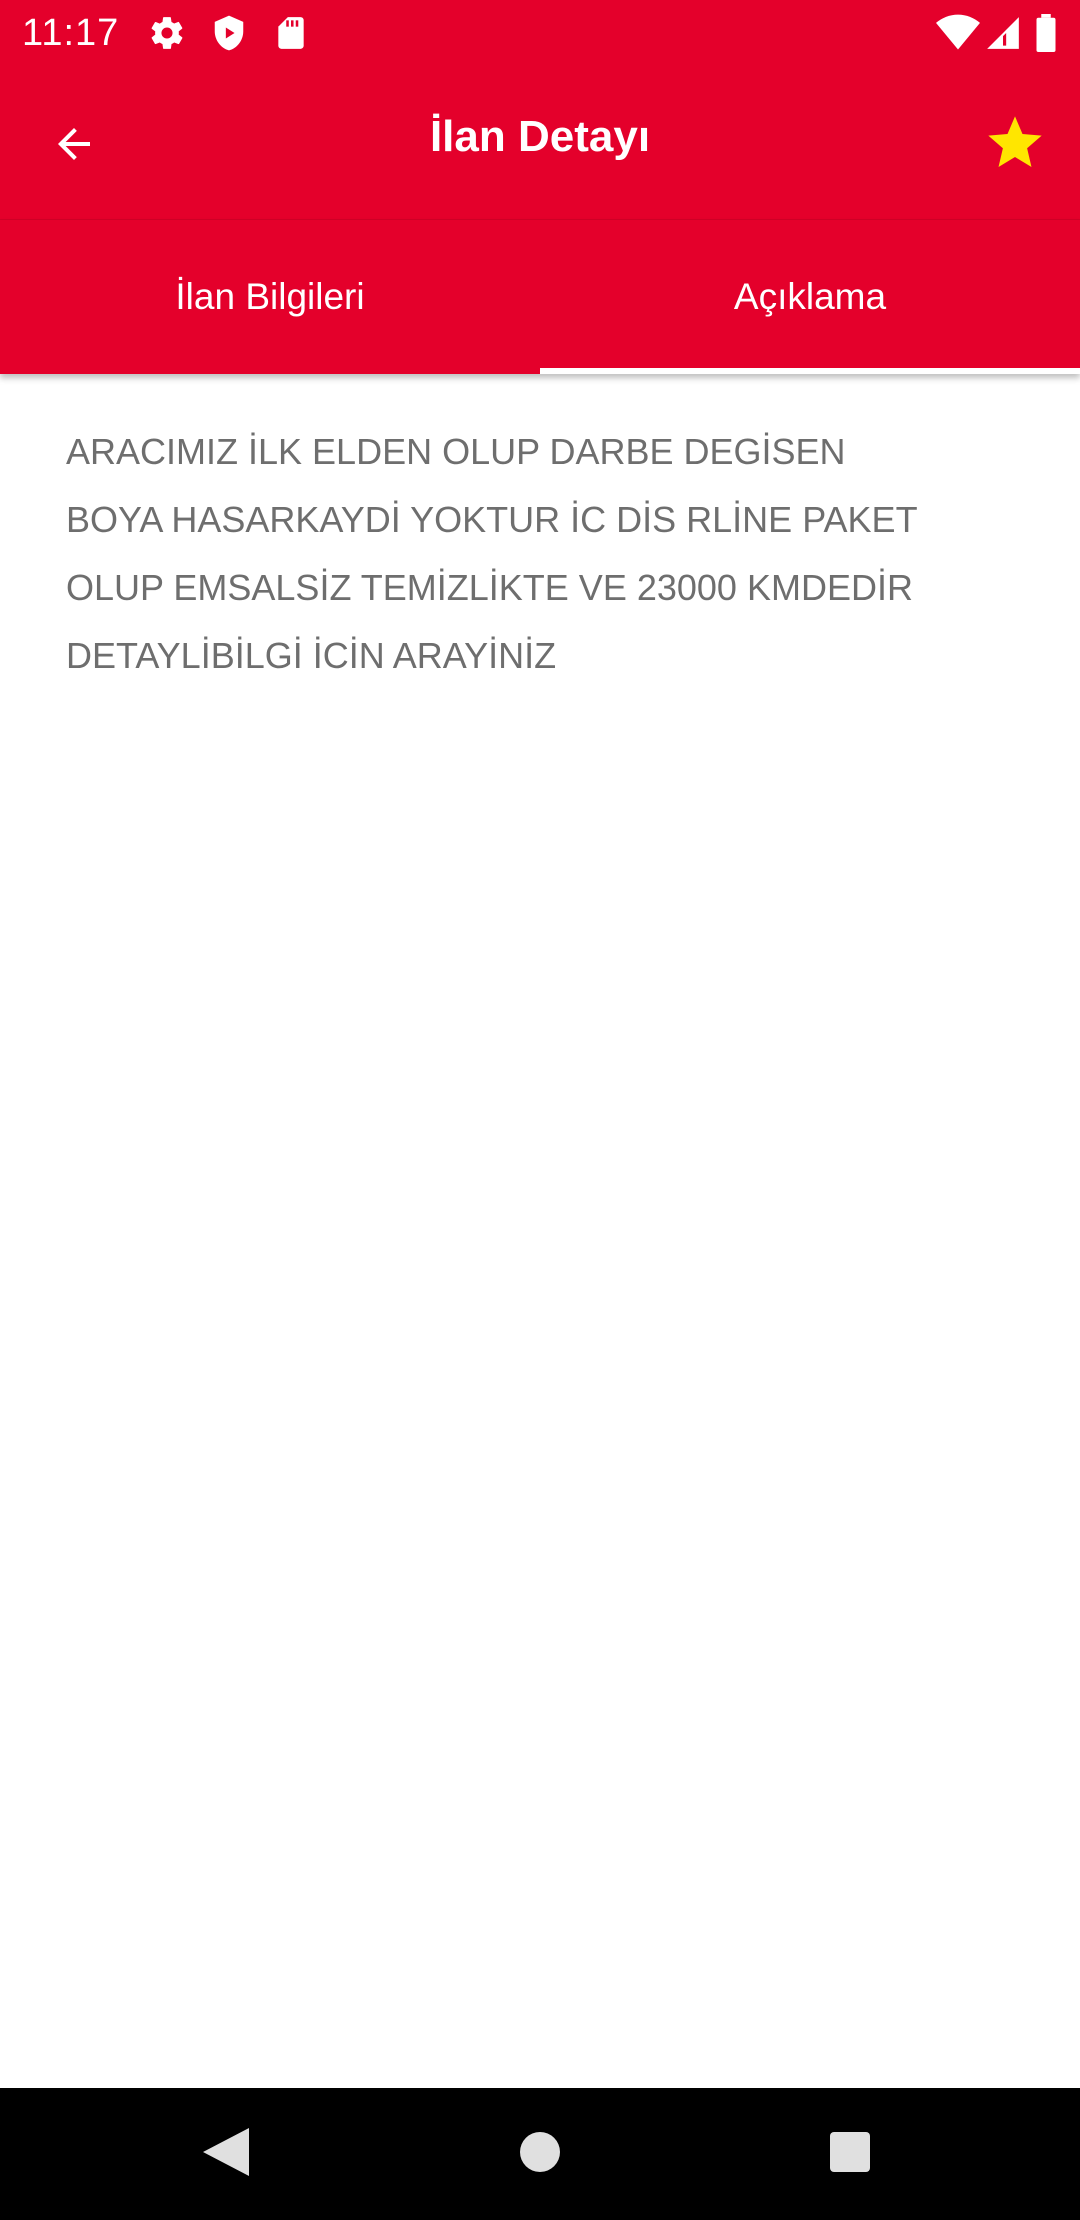 The image size is (1080, 2220). Describe the element at coordinates (1003, 33) in the screenshot. I see `cellular-signal-icon` at that location.